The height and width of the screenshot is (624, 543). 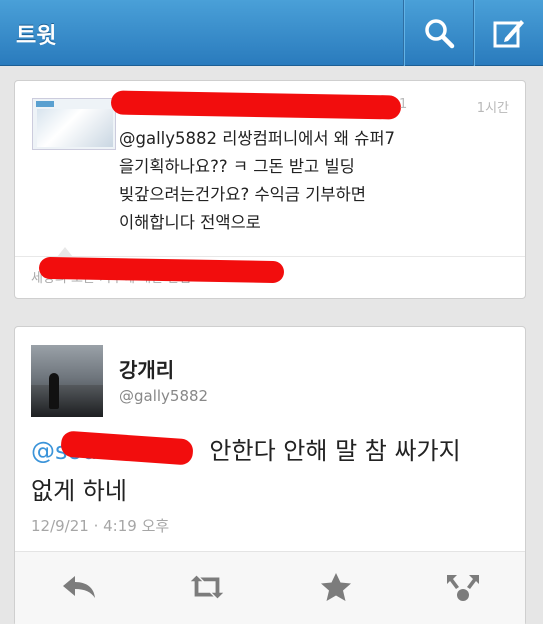 What do you see at coordinates (75, 128) in the screenshot?
I see `thumbnail-image` at bounding box center [75, 128].